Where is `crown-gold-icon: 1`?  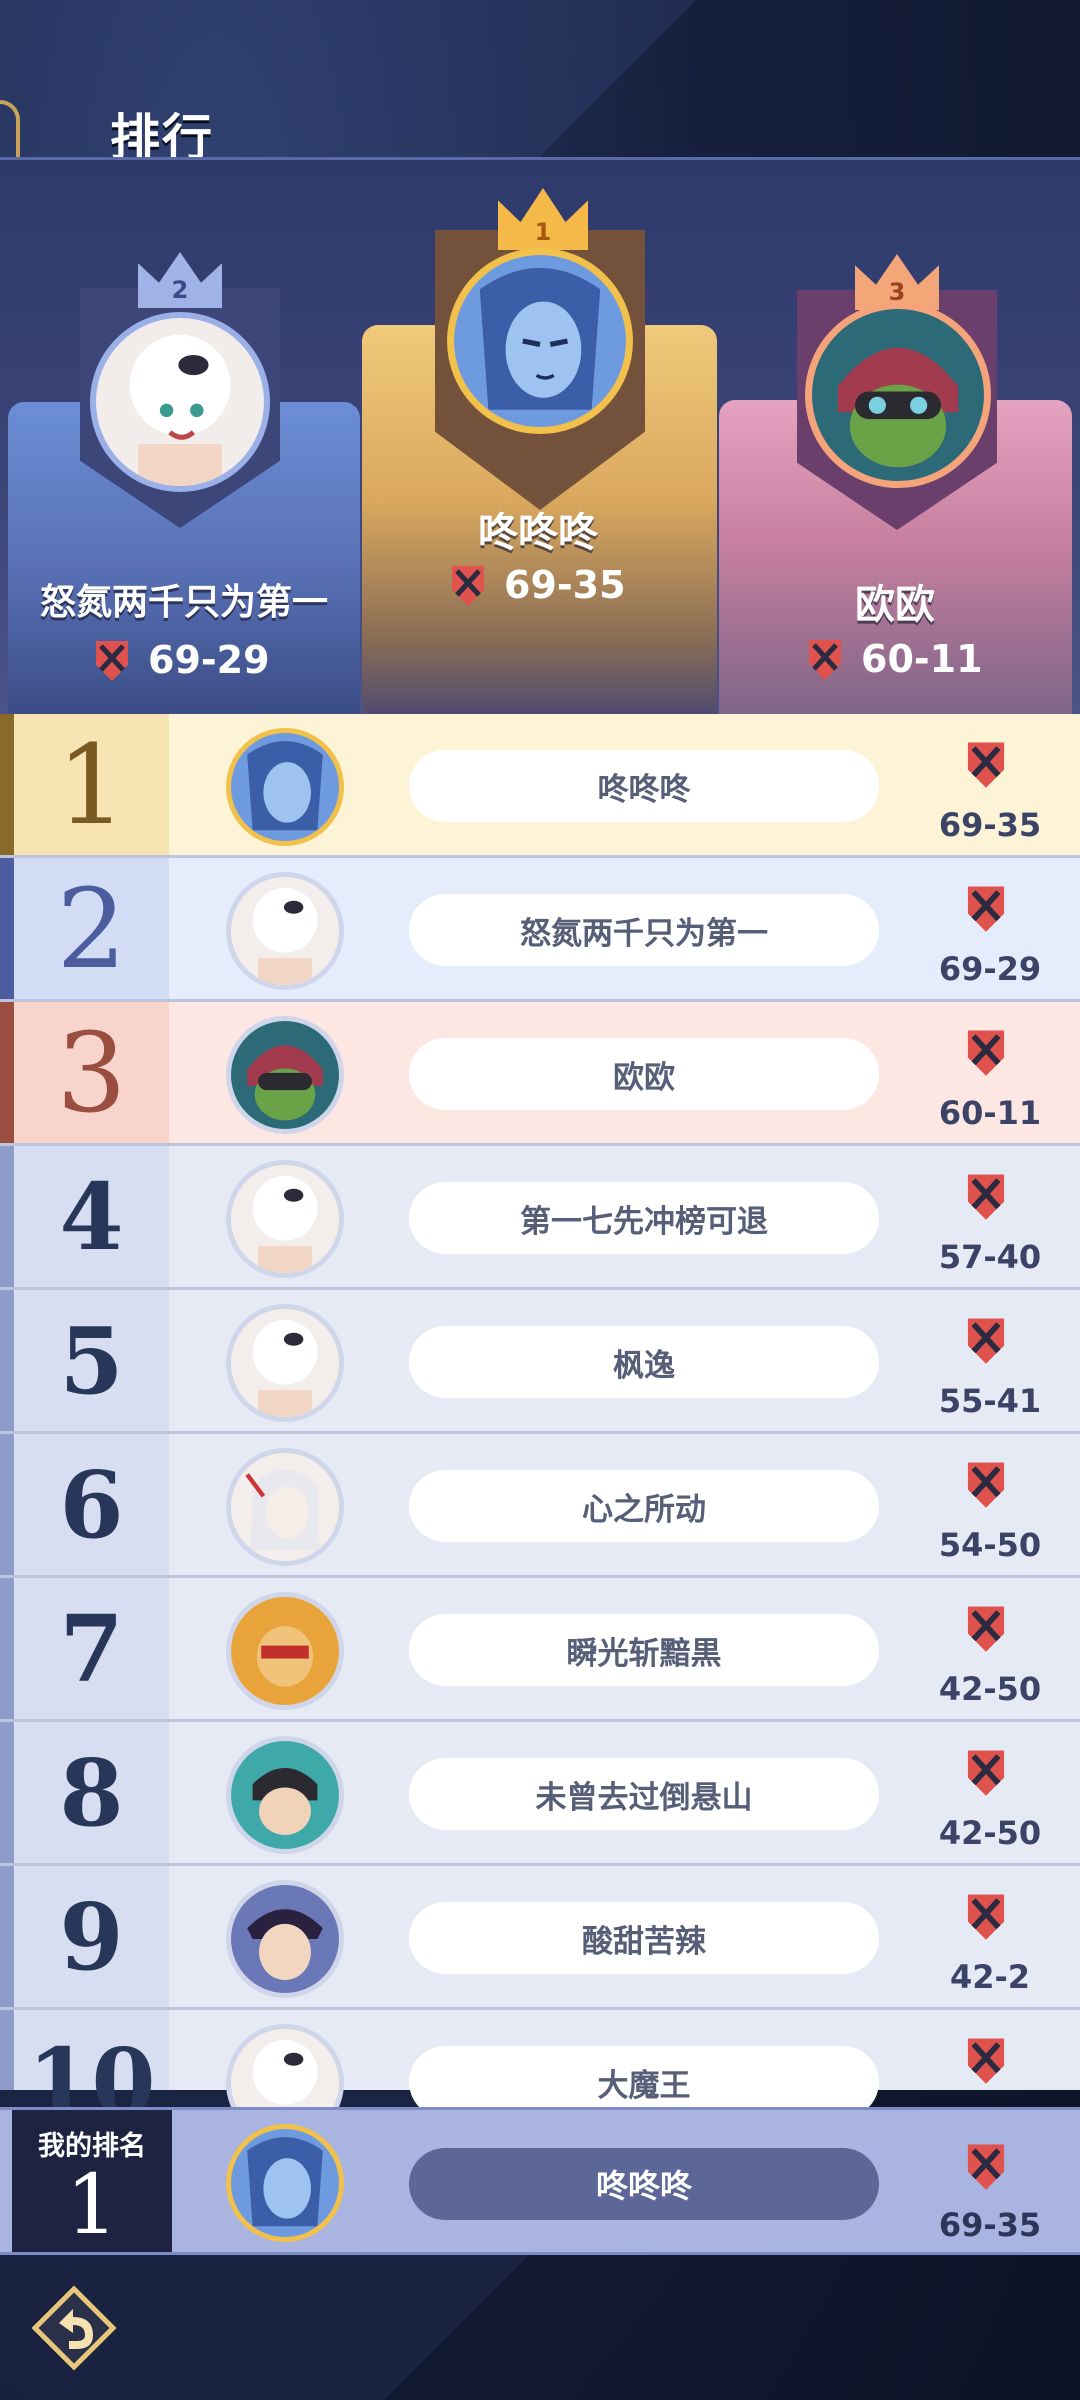
crown-gold-icon: 1 is located at coordinates (543, 219).